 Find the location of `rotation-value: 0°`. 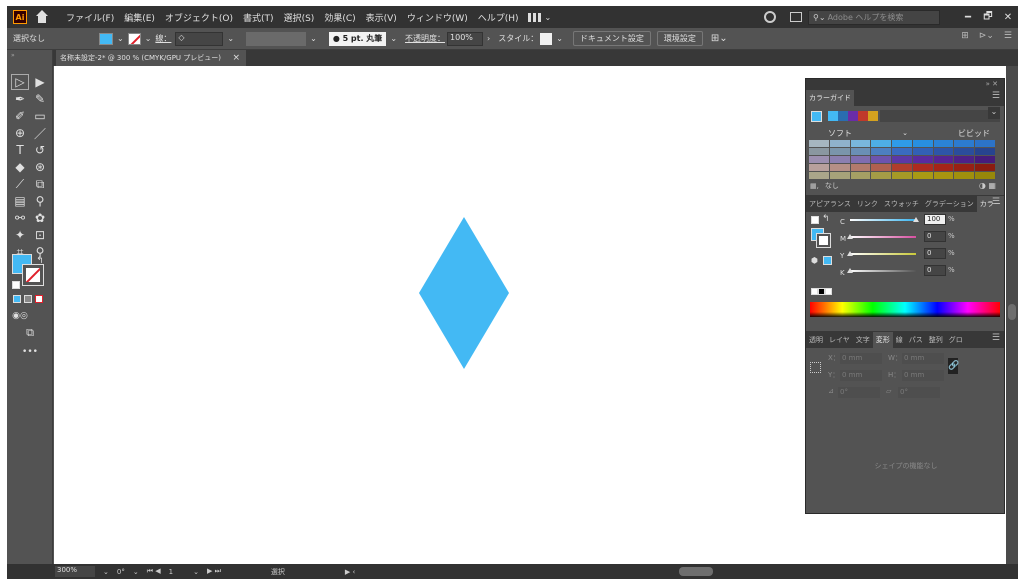

rotation-value: 0° is located at coordinates (121, 572).